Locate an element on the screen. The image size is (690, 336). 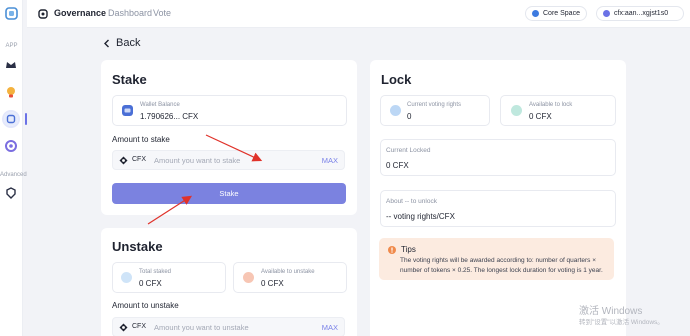
back-label: Back is located at coordinates (128, 43).